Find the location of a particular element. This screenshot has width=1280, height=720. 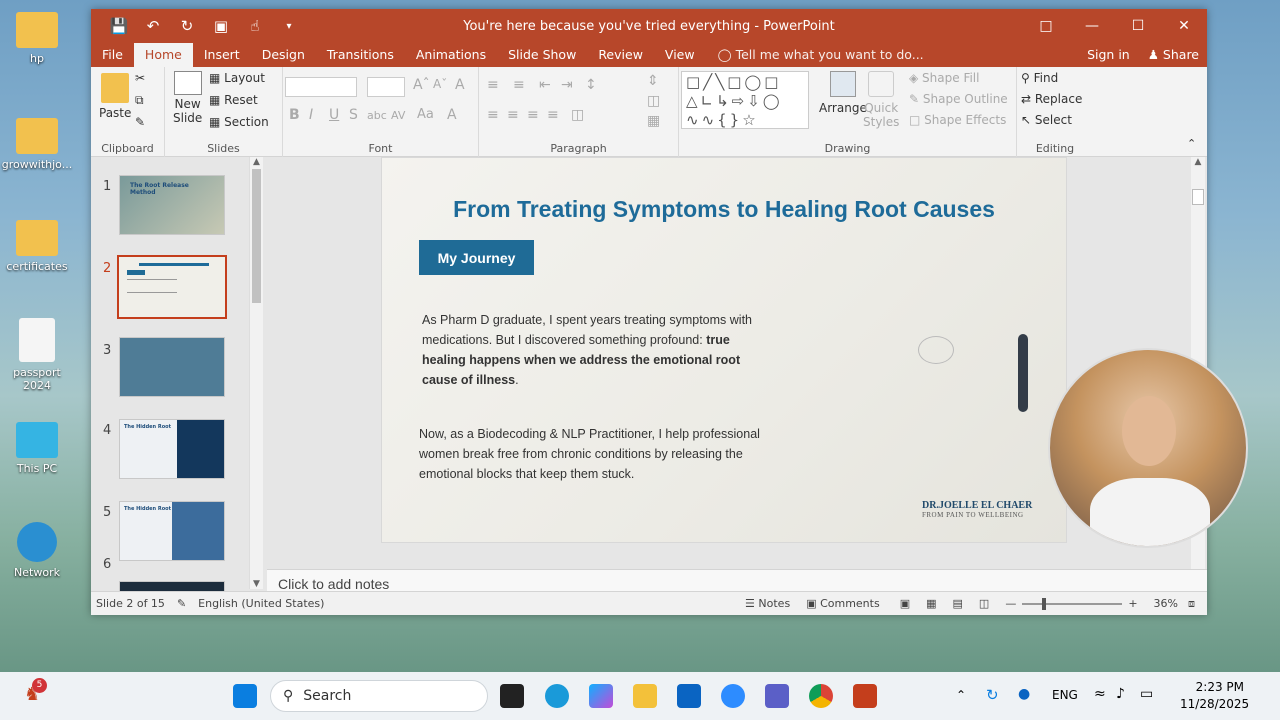

shrink-font-icon: Aˇ is located at coordinates (440, 84).